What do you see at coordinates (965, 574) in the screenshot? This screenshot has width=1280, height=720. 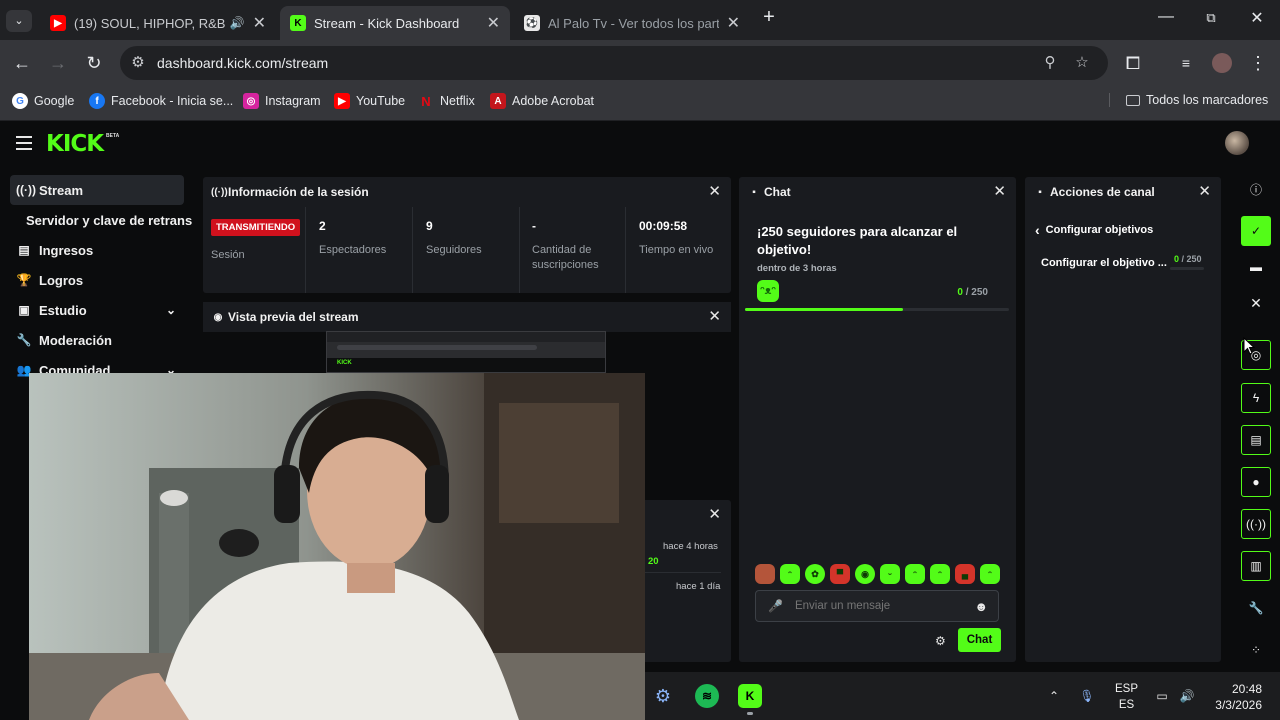 I see `emote-icon: ▄` at bounding box center [965, 574].